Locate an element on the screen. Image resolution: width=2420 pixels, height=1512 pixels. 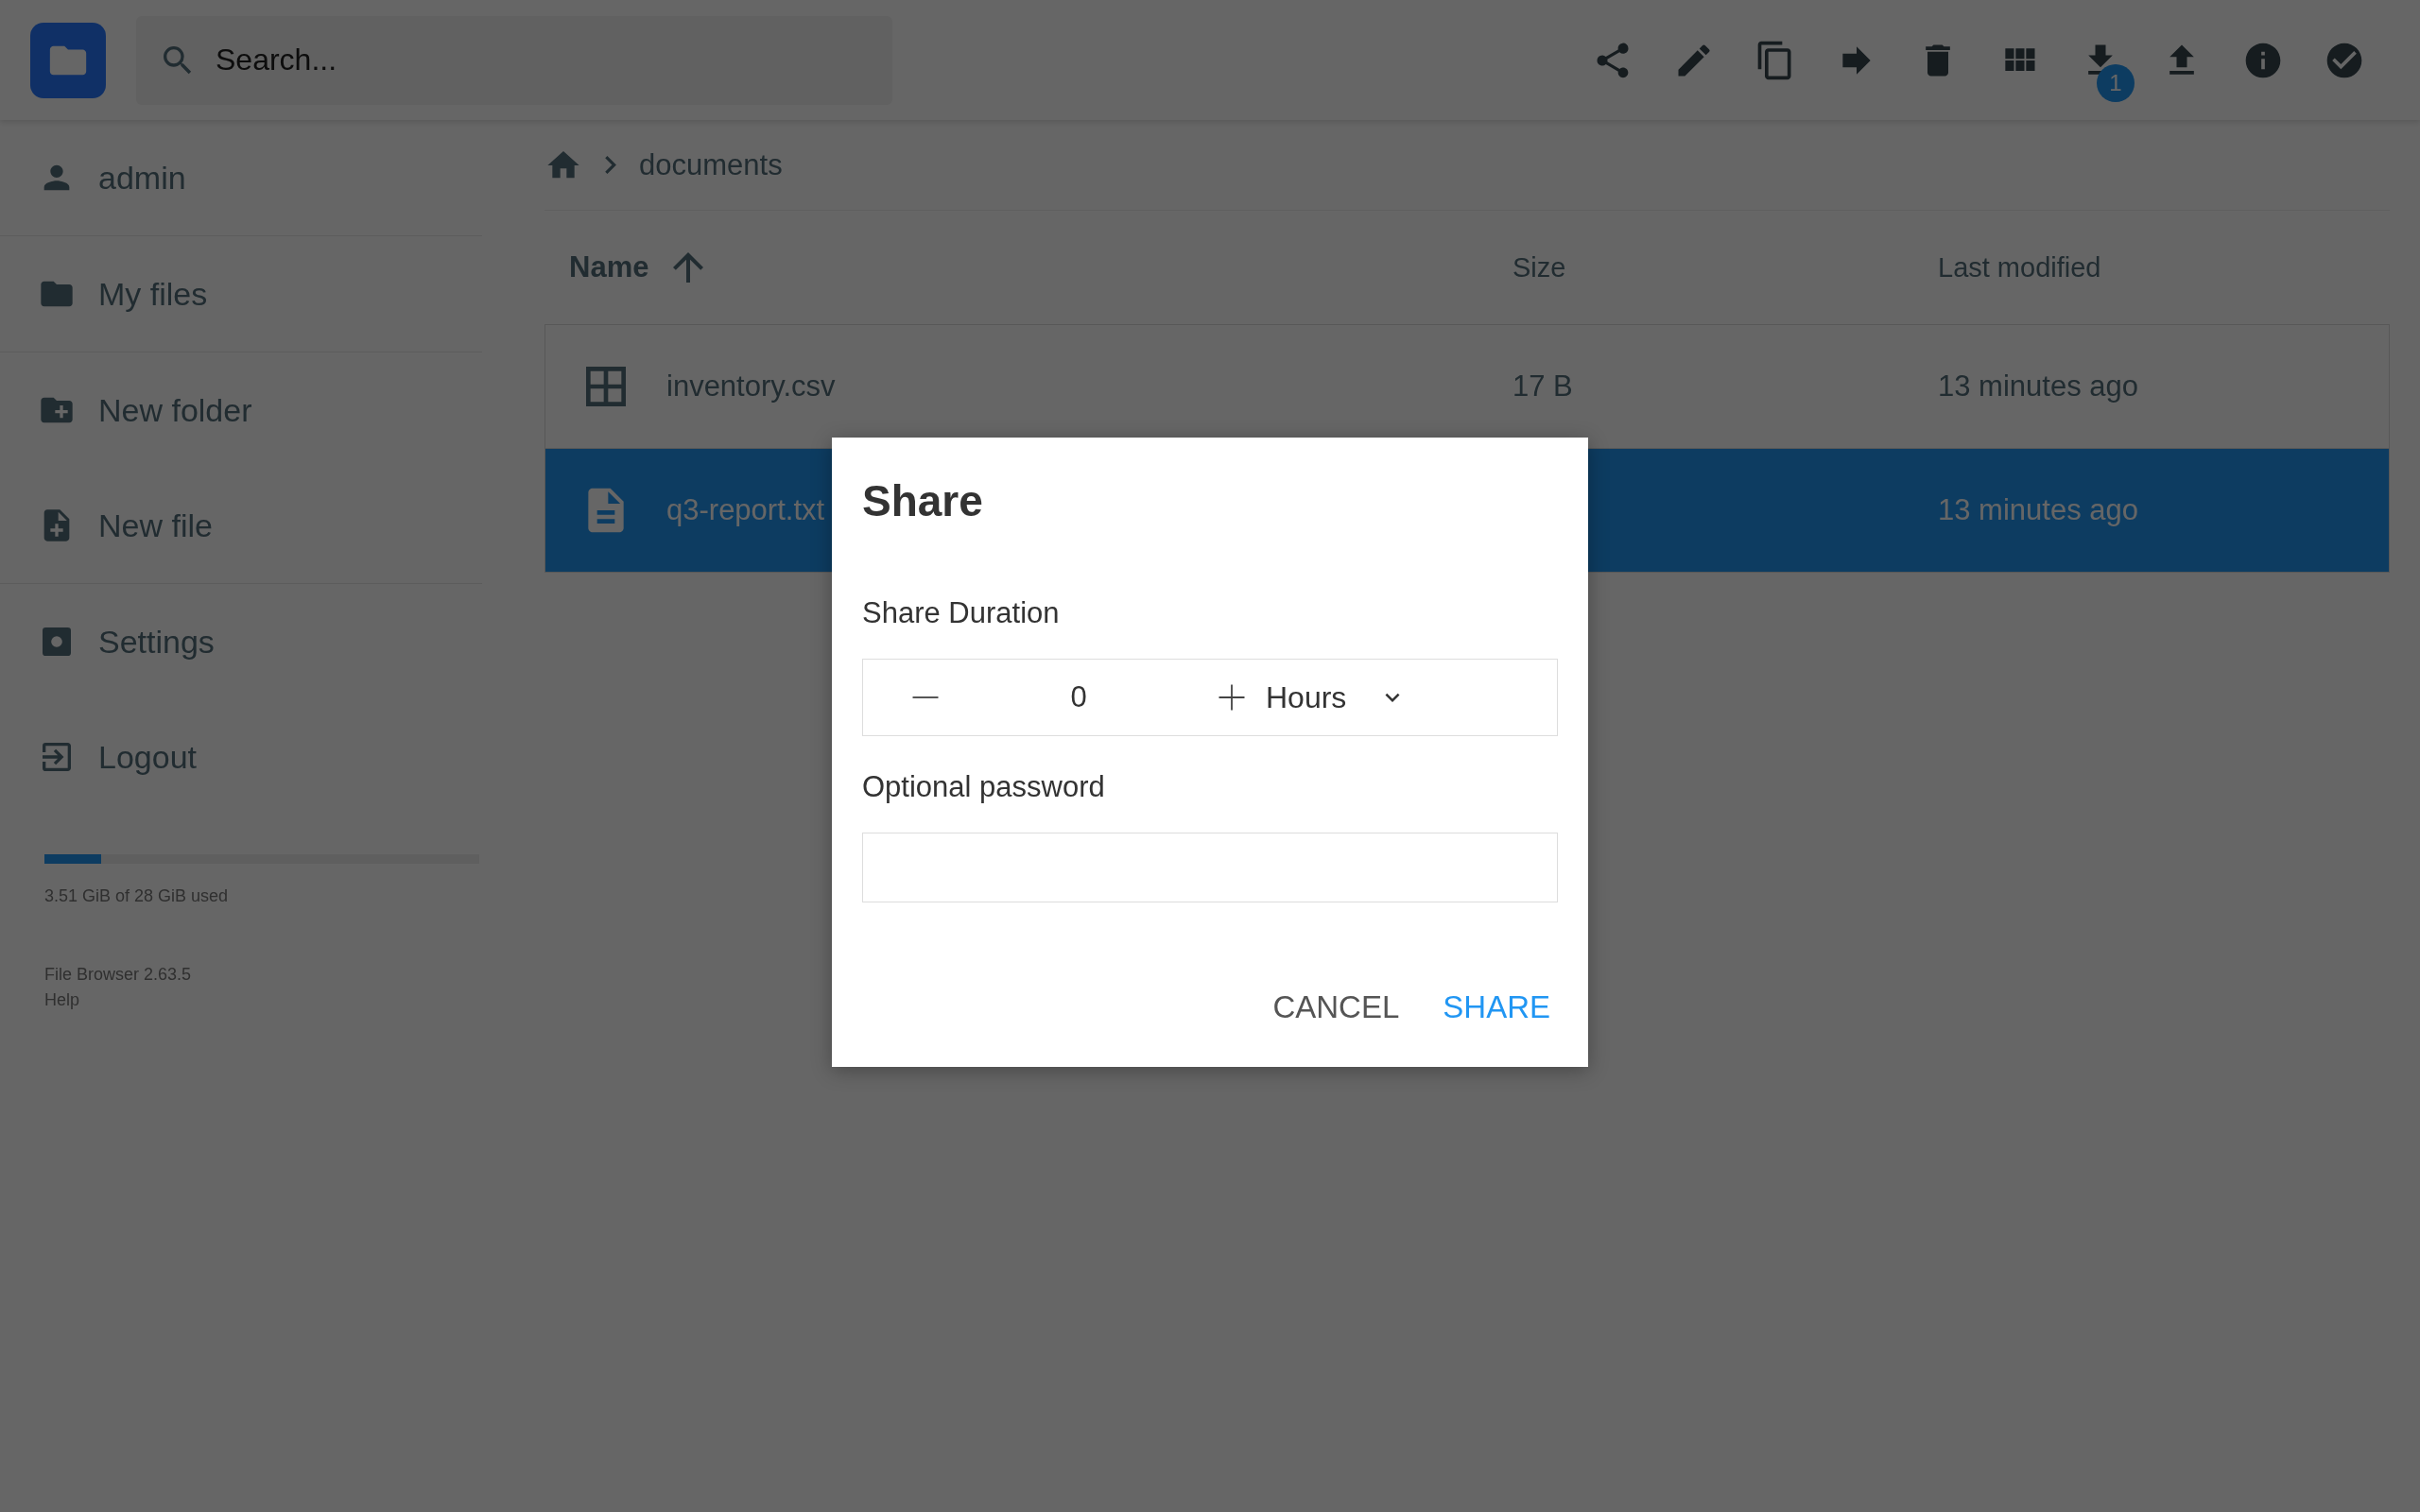
count-badge: 1 is located at coordinates (2116, 82).